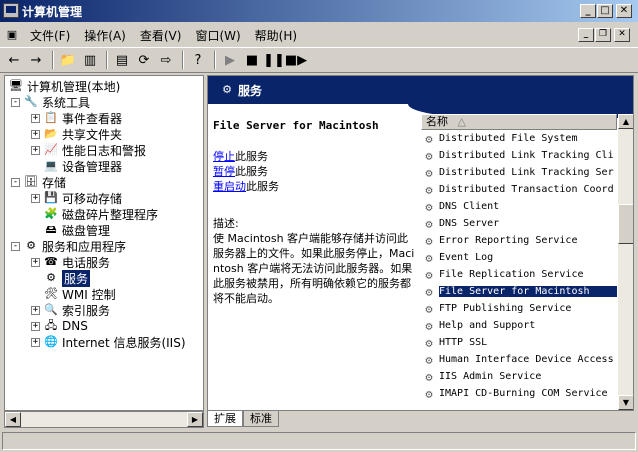 The image size is (638, 452). What do you see at coordinates (296, 60) in the screenshot?
I see `restart-service-icon: ■▶` at bounding box center [296, 60].